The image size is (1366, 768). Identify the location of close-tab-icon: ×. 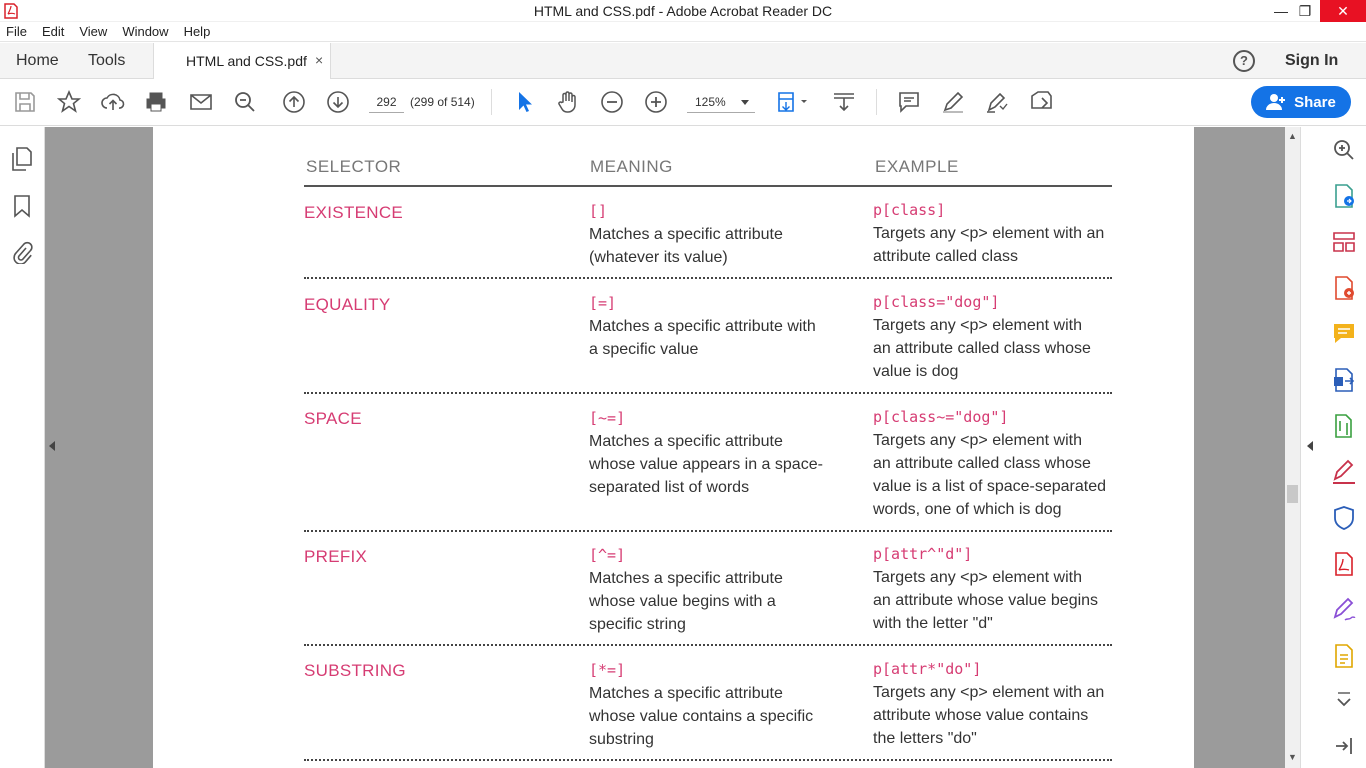
(319, 60).